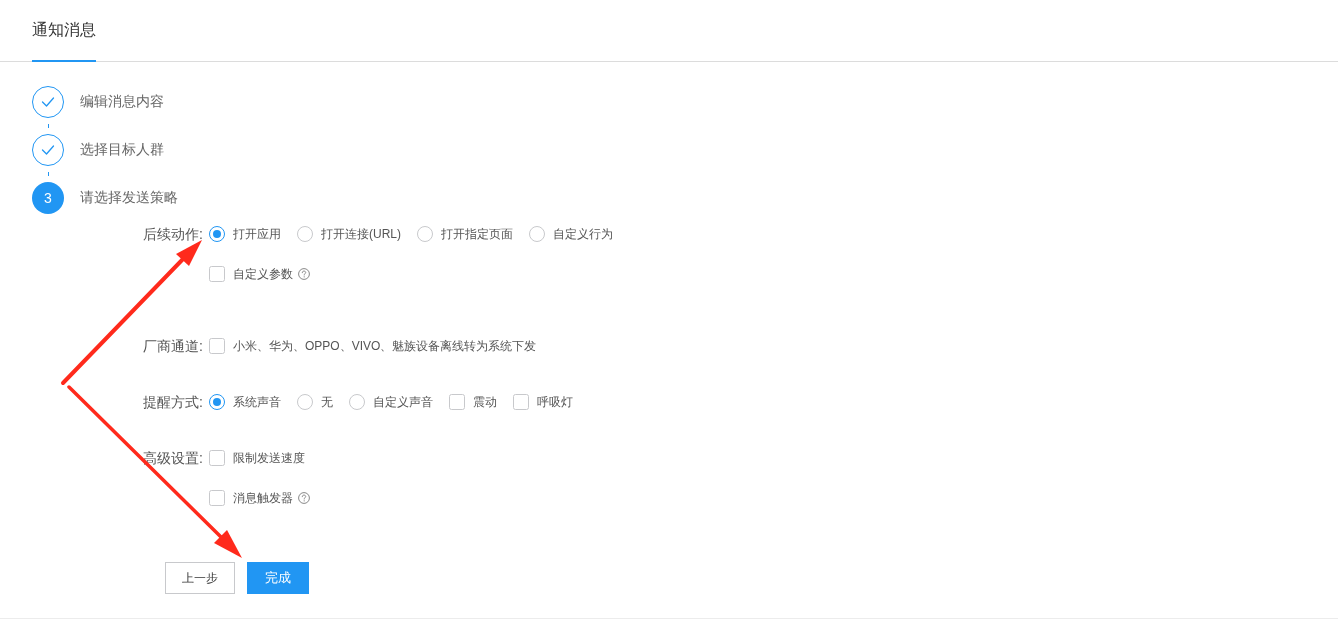 This screenshot has height=619, width=1338. What do you see at coordinates (477, 234) in the screenshot?
I see `radio-label: 打开指定页面` at bounding box center [477, 234].